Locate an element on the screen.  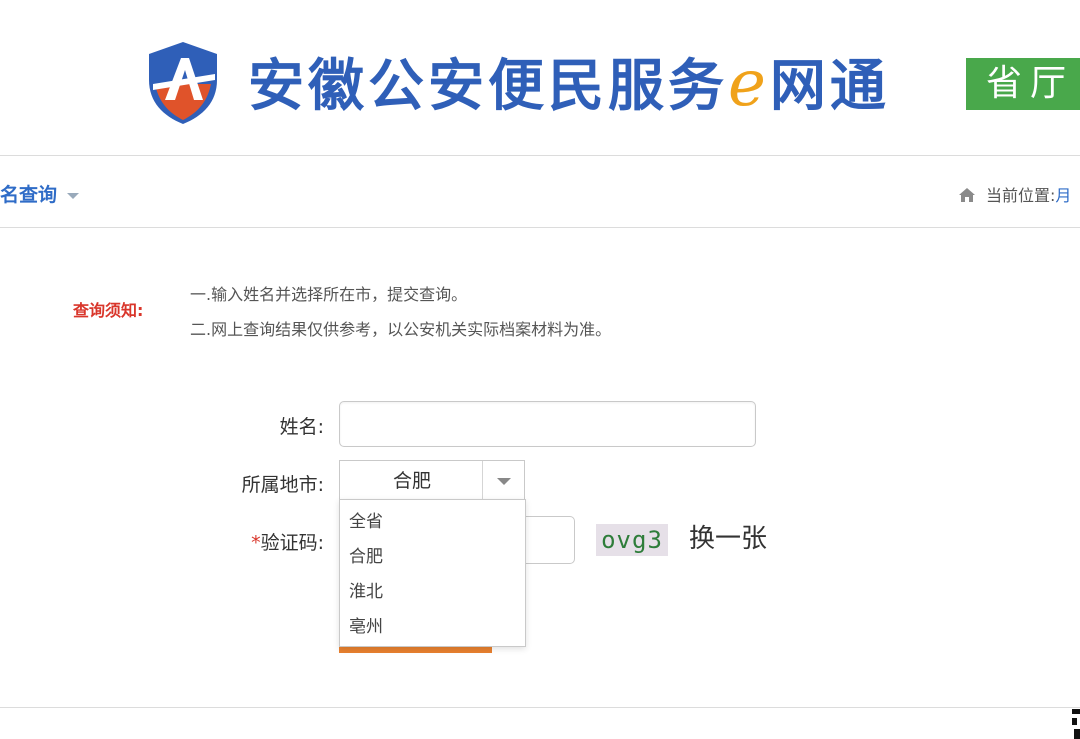
breadcrumb-prefix: 当前位置: is located at coordinates (1021, 195).